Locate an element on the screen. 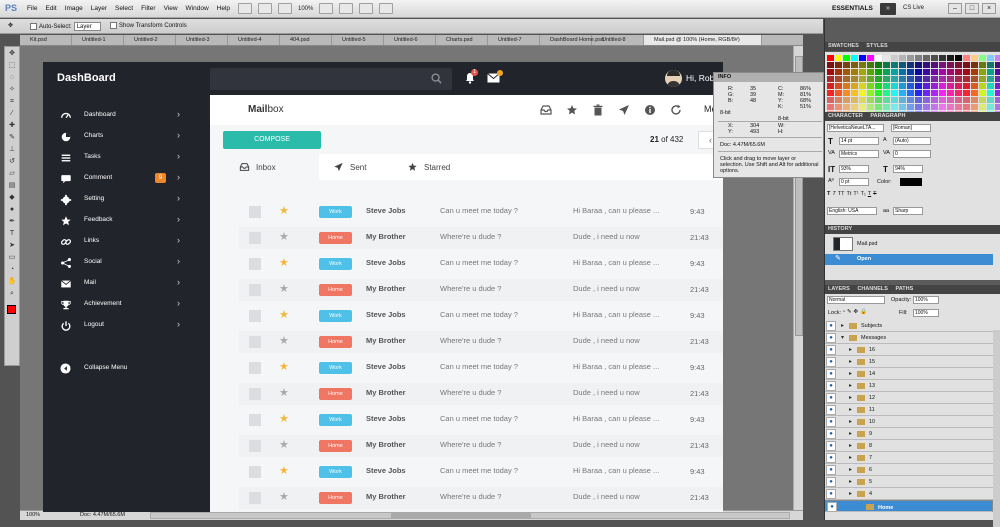 The width and height of the screenshot is (1000, 527). lasso-tool-icon: ◌ is located at coordinates (12, 77).